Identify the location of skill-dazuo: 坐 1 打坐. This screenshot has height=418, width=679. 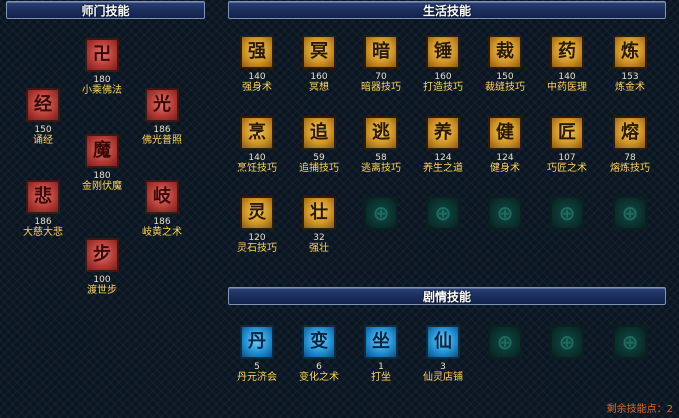
(381, 354).